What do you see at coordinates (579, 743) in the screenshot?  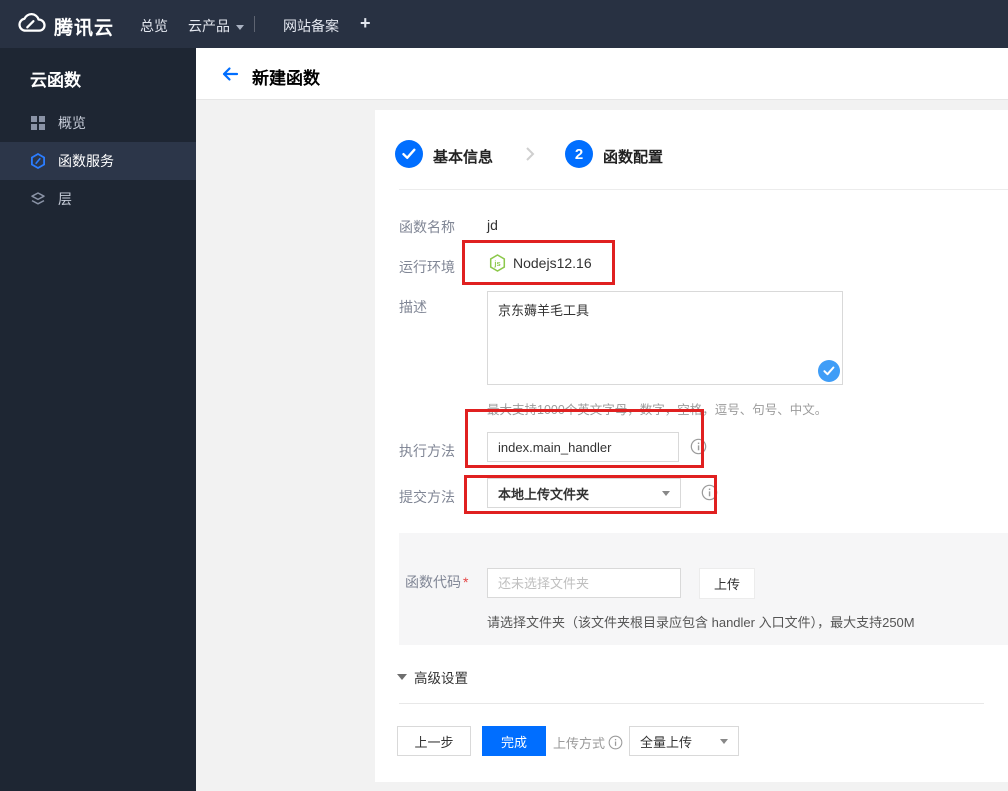 I see `upload-mode-label-text: 上传方式` at bounding box center [579, 743].